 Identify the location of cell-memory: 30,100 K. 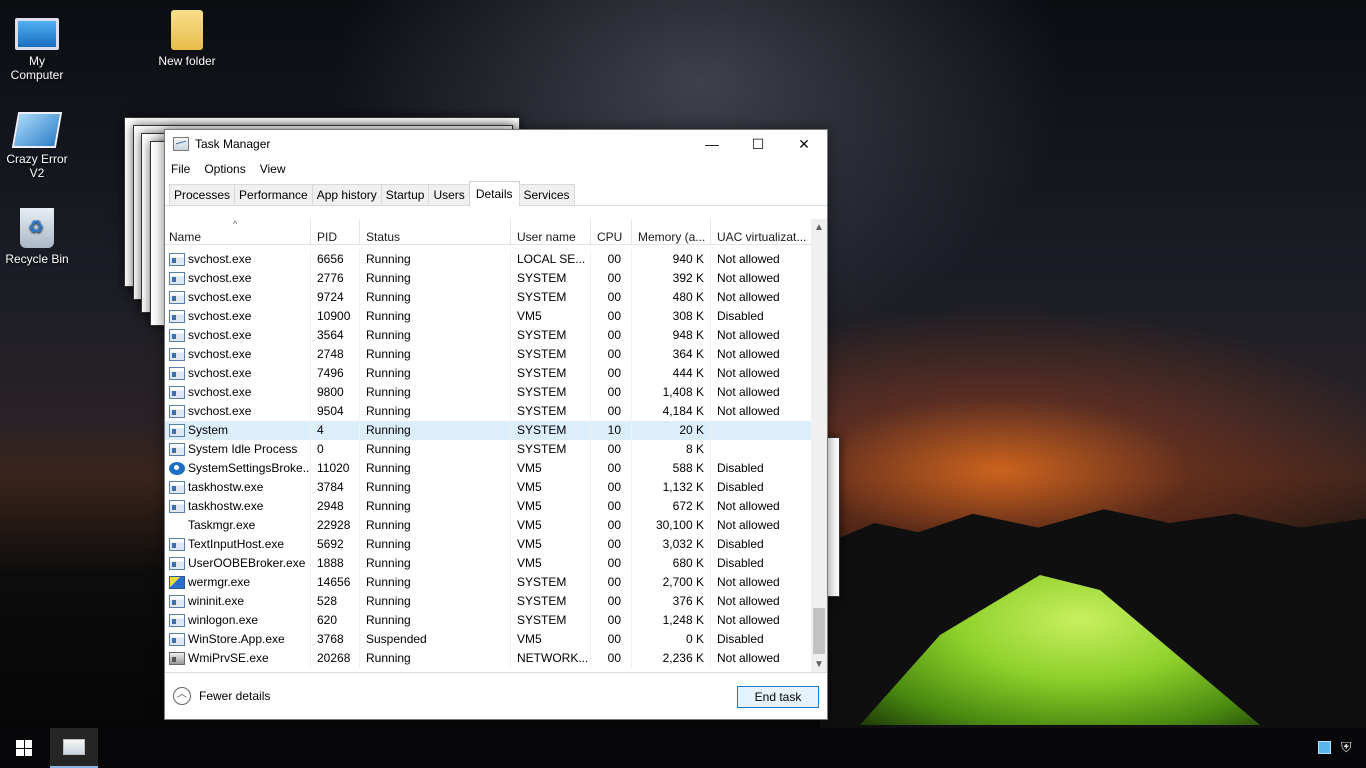
(671, 525).